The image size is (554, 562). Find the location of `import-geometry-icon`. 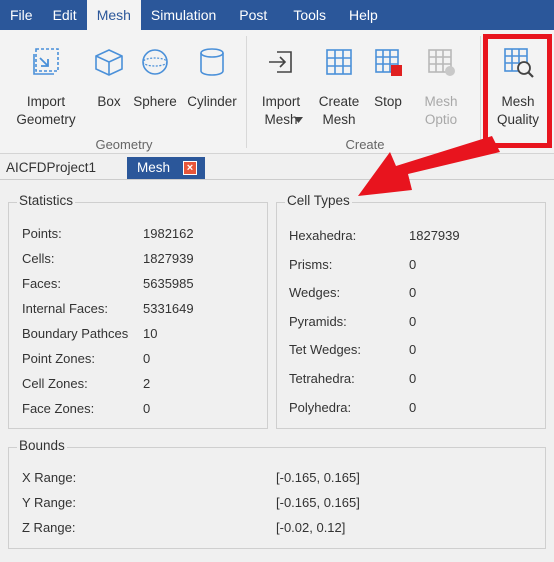

import-geometry-icon is located at coordinates (46, 61).